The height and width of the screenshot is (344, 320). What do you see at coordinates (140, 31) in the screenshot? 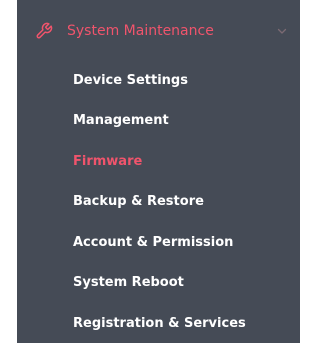
I see `system-maintenance-label: System Maintenance` at bounding box center [140, 31].